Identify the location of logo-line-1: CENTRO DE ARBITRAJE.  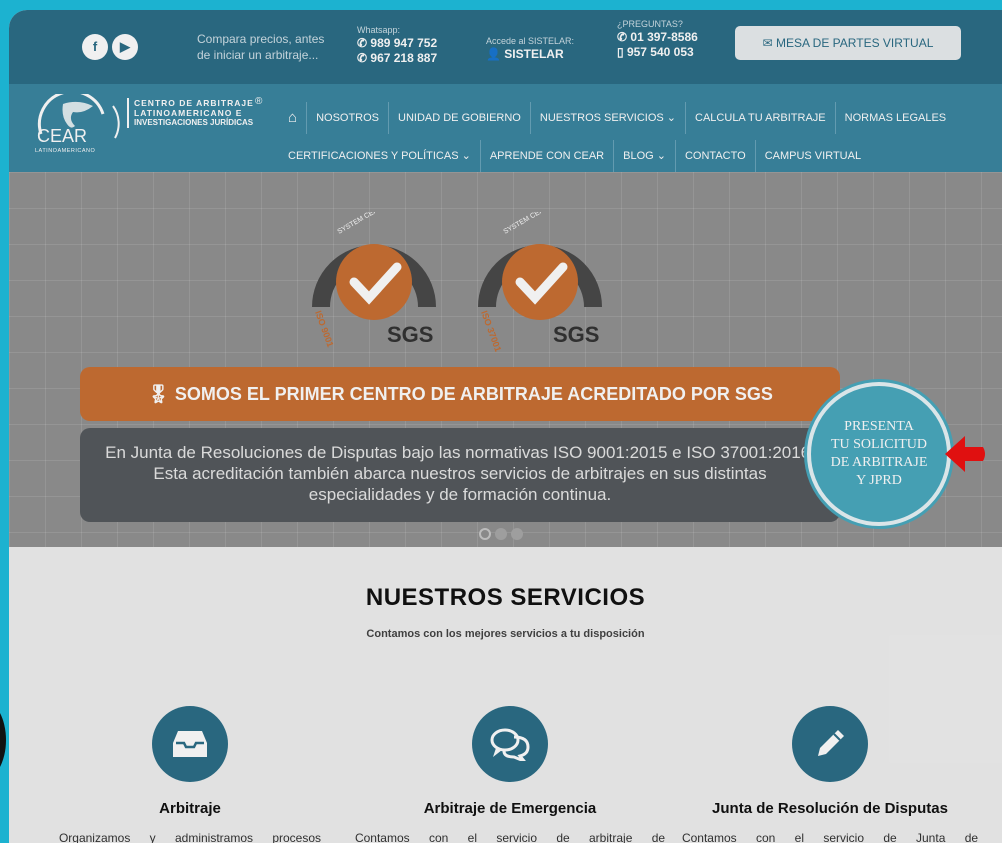
(194, 103).